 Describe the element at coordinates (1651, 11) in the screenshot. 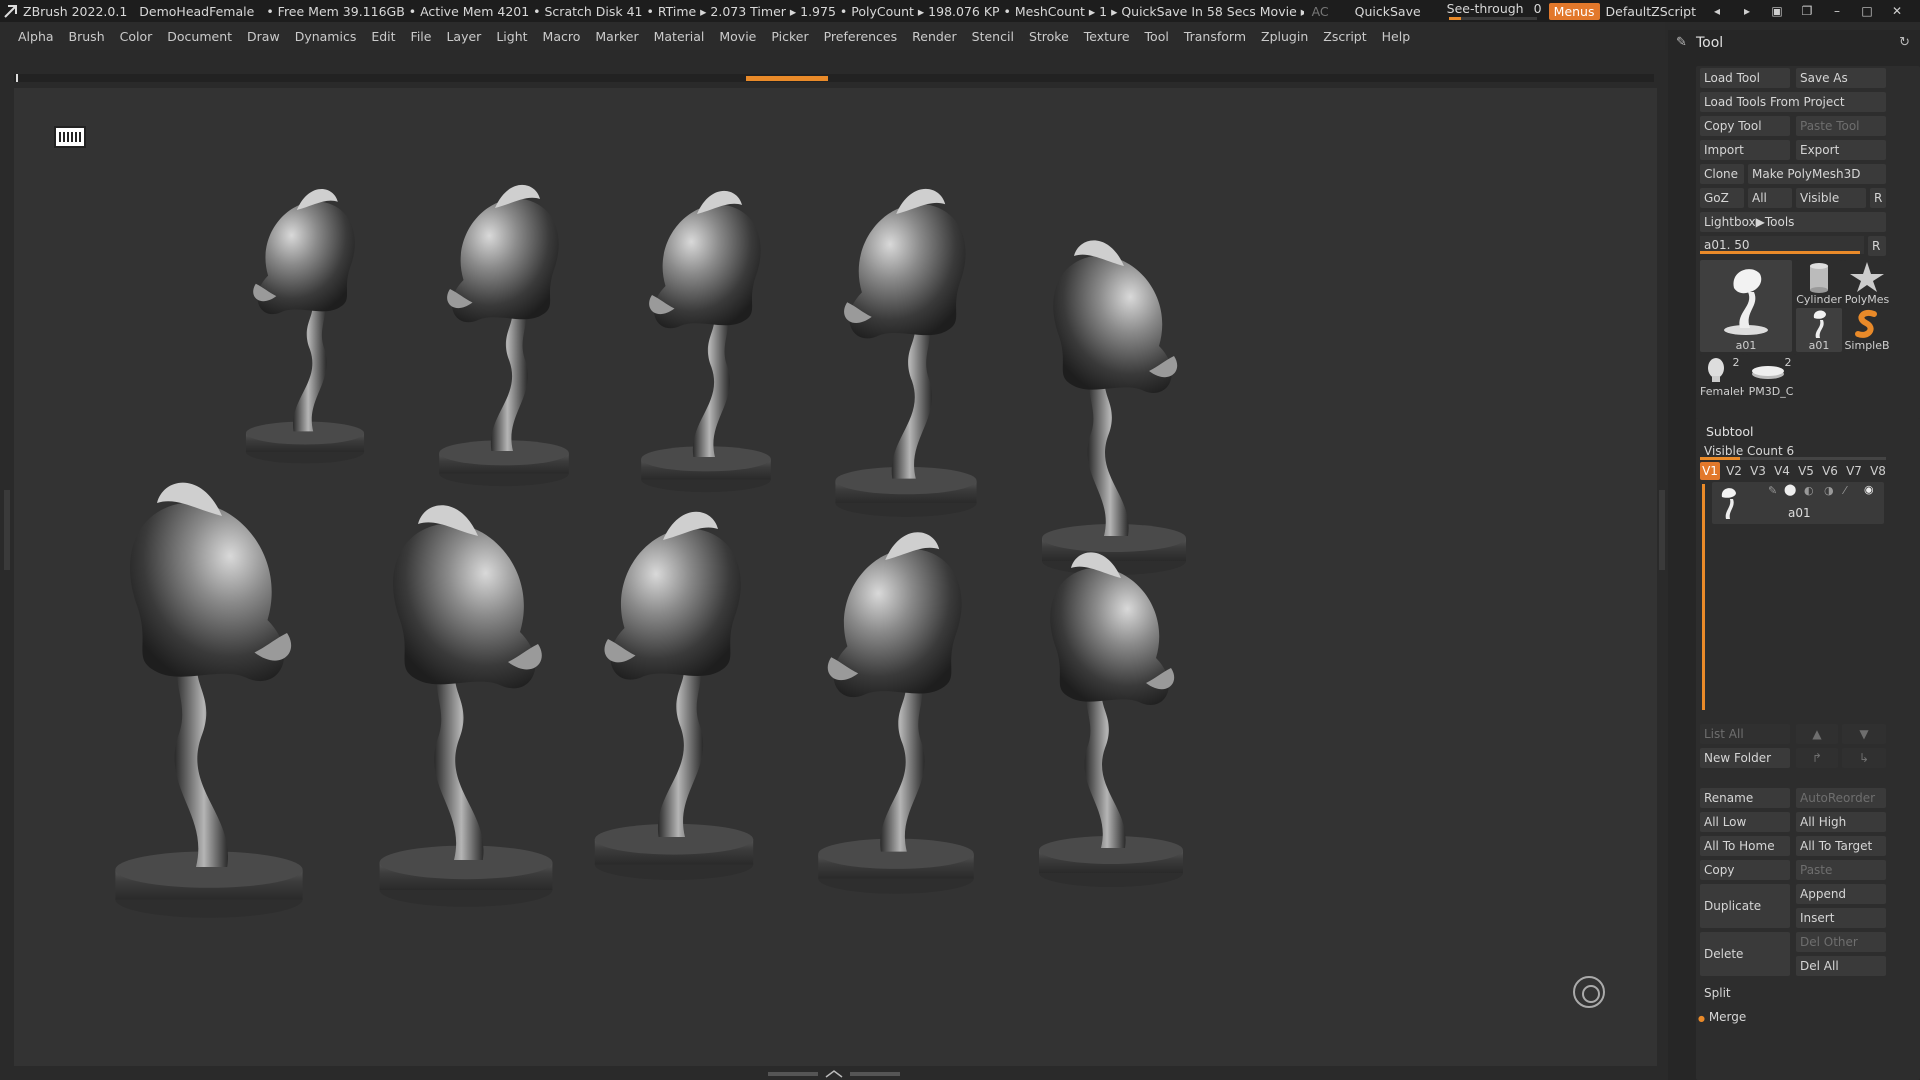

I see `default-zscript-button: DefaultZScript` at that location.